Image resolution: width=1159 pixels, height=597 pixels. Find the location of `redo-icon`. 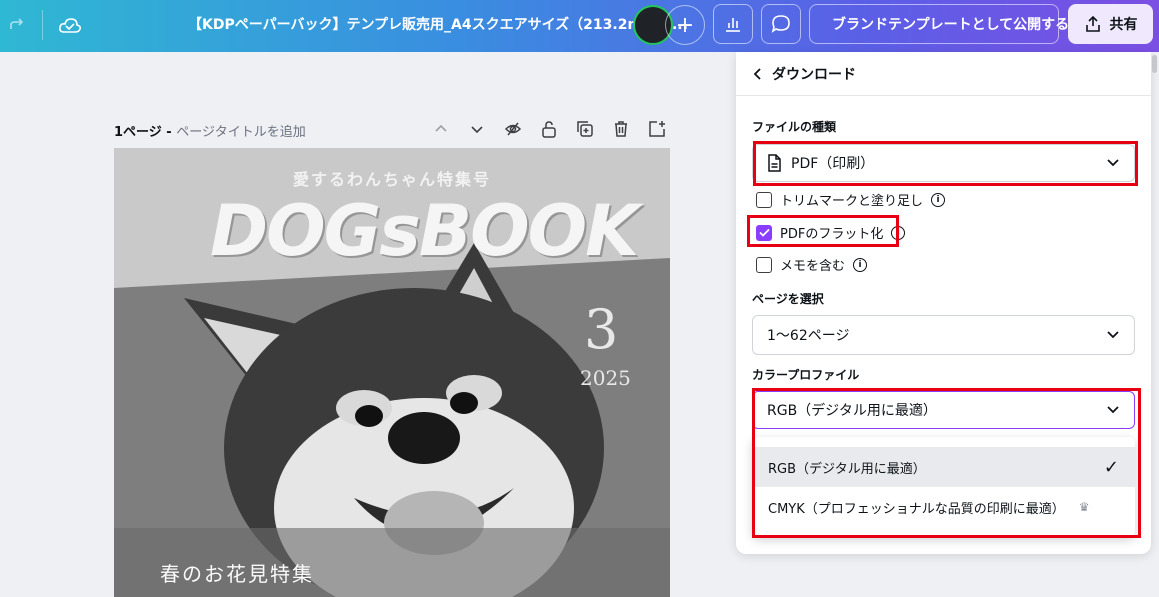

redo-icon is located at coordinates (16, 26).